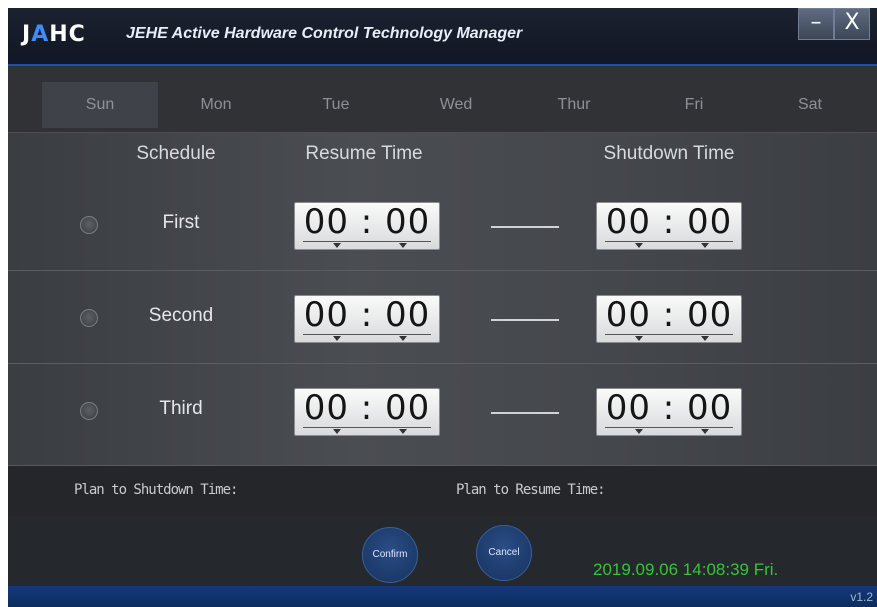 The height and width of the screenshot is (607, 877). What do you see at coordinates (390, 555) in the screenshot?
I see `confirm-button: Confirm` at bounding box center [390, 555].